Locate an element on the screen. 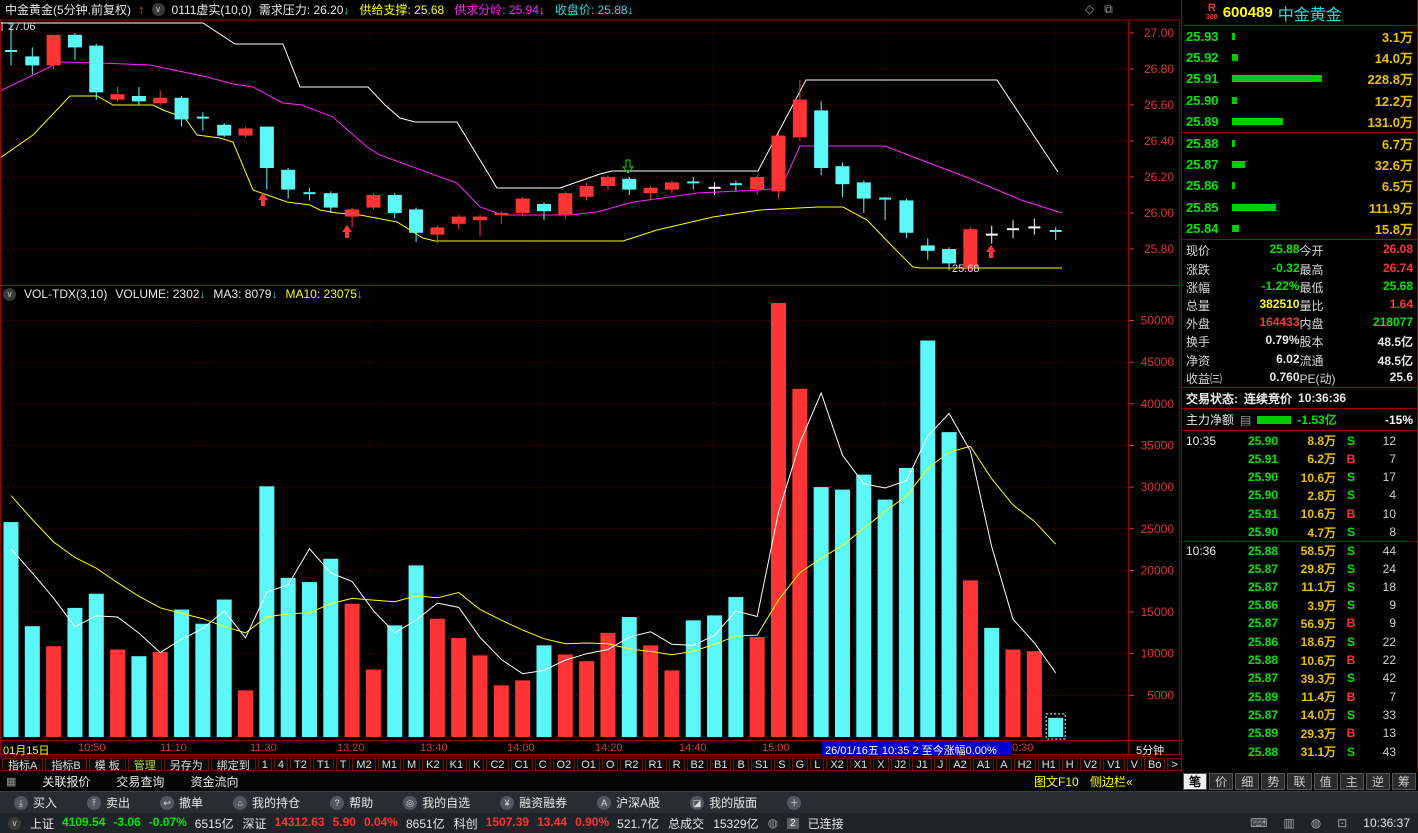 Image resolution: width=1418 pixels, height=833 pixels. quick-link-2: 资金流向 is located at coordinates (214, 781).